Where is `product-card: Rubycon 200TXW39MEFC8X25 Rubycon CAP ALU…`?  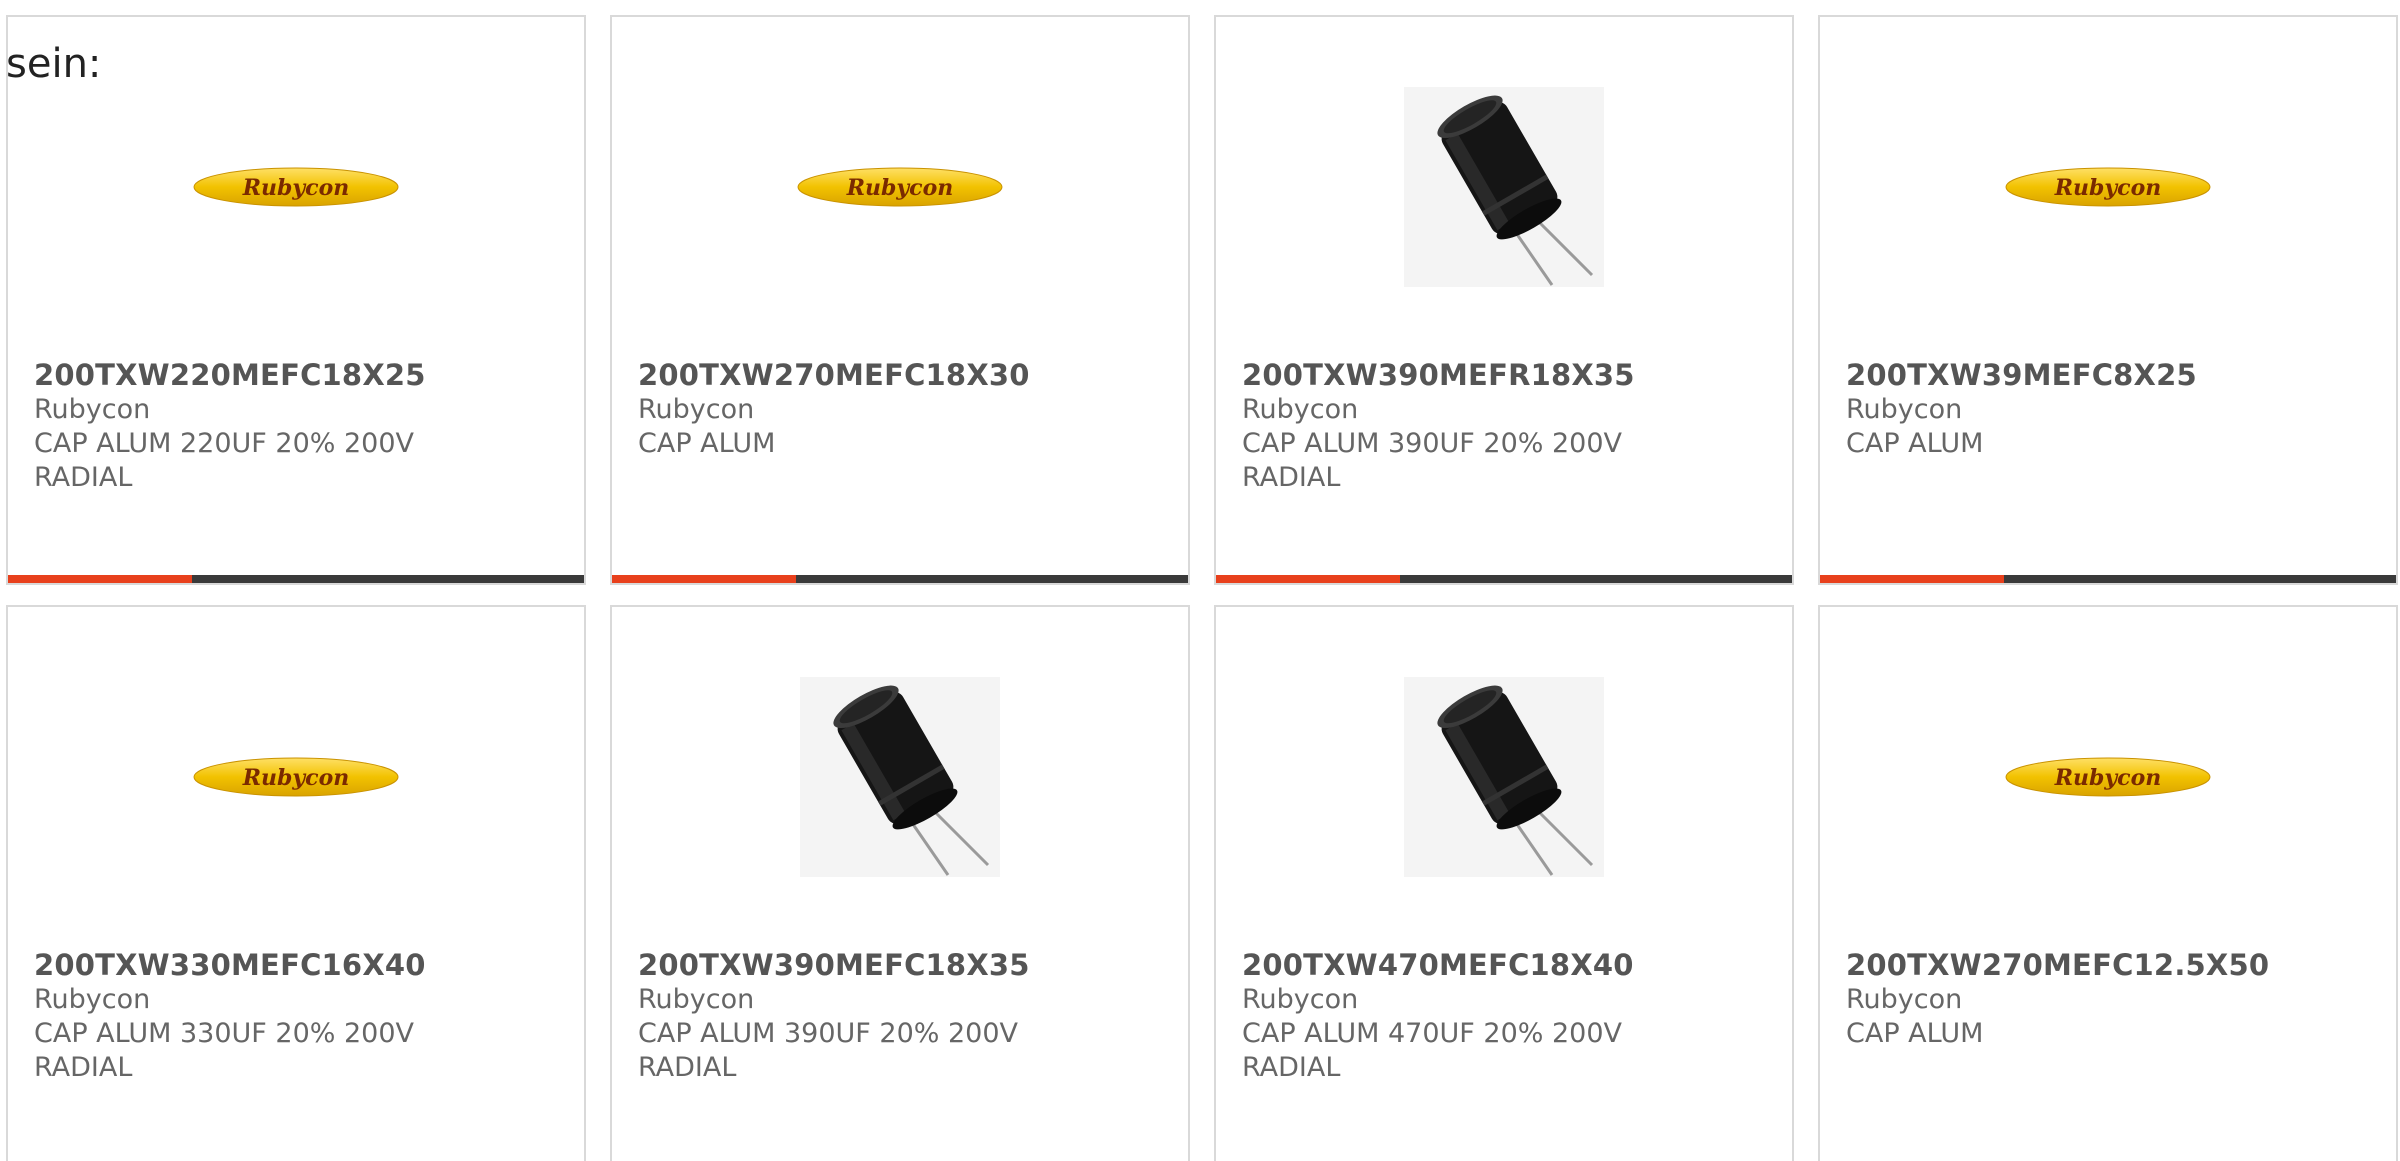 product-card: Rubycon 200TXW39MEFC8X25 Rubycon CAP ALU… is located at coordinates (2108, 300).